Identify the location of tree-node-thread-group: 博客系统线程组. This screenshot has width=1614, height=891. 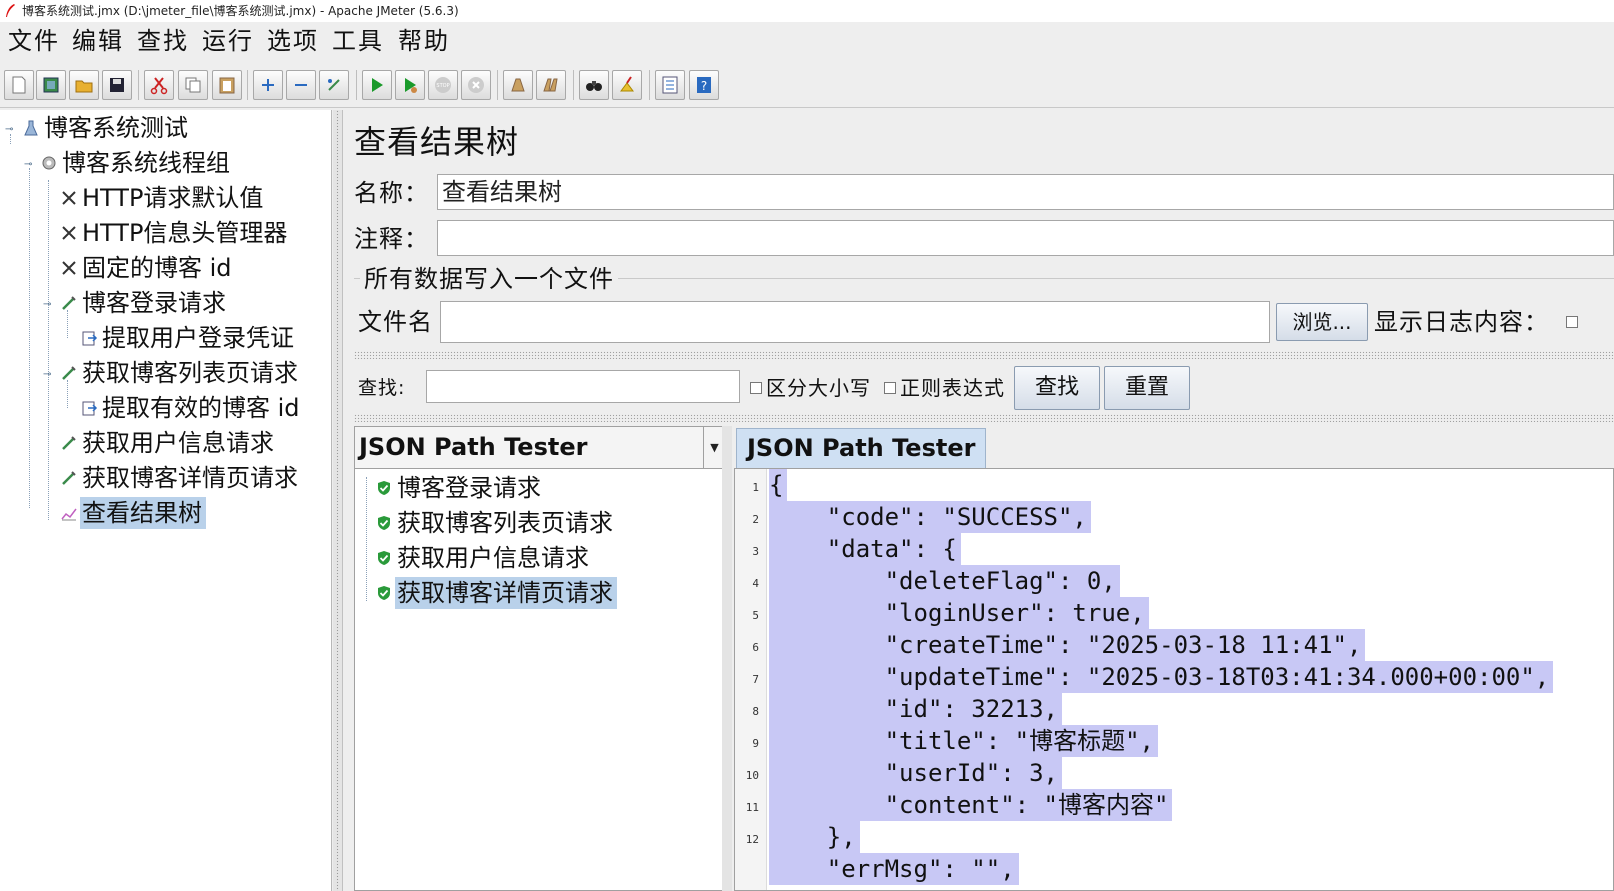
(137, 163).